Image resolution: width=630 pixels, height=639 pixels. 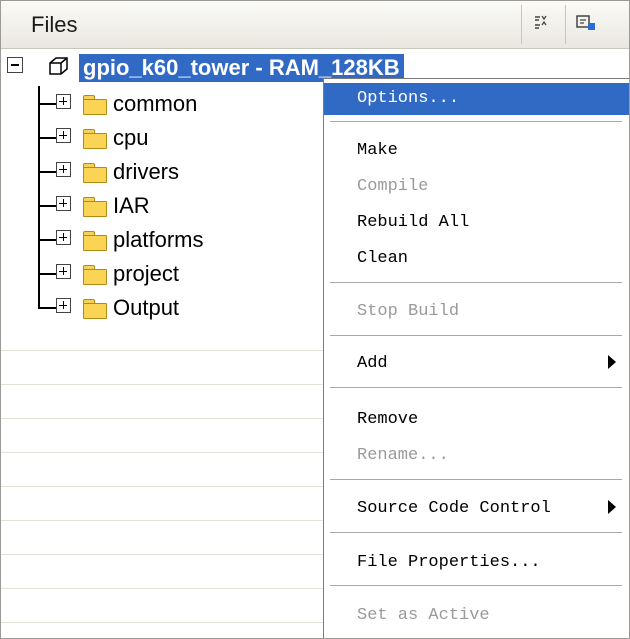 I want to click on menu-item-label: Set as Active, so click(x=423, y=615).